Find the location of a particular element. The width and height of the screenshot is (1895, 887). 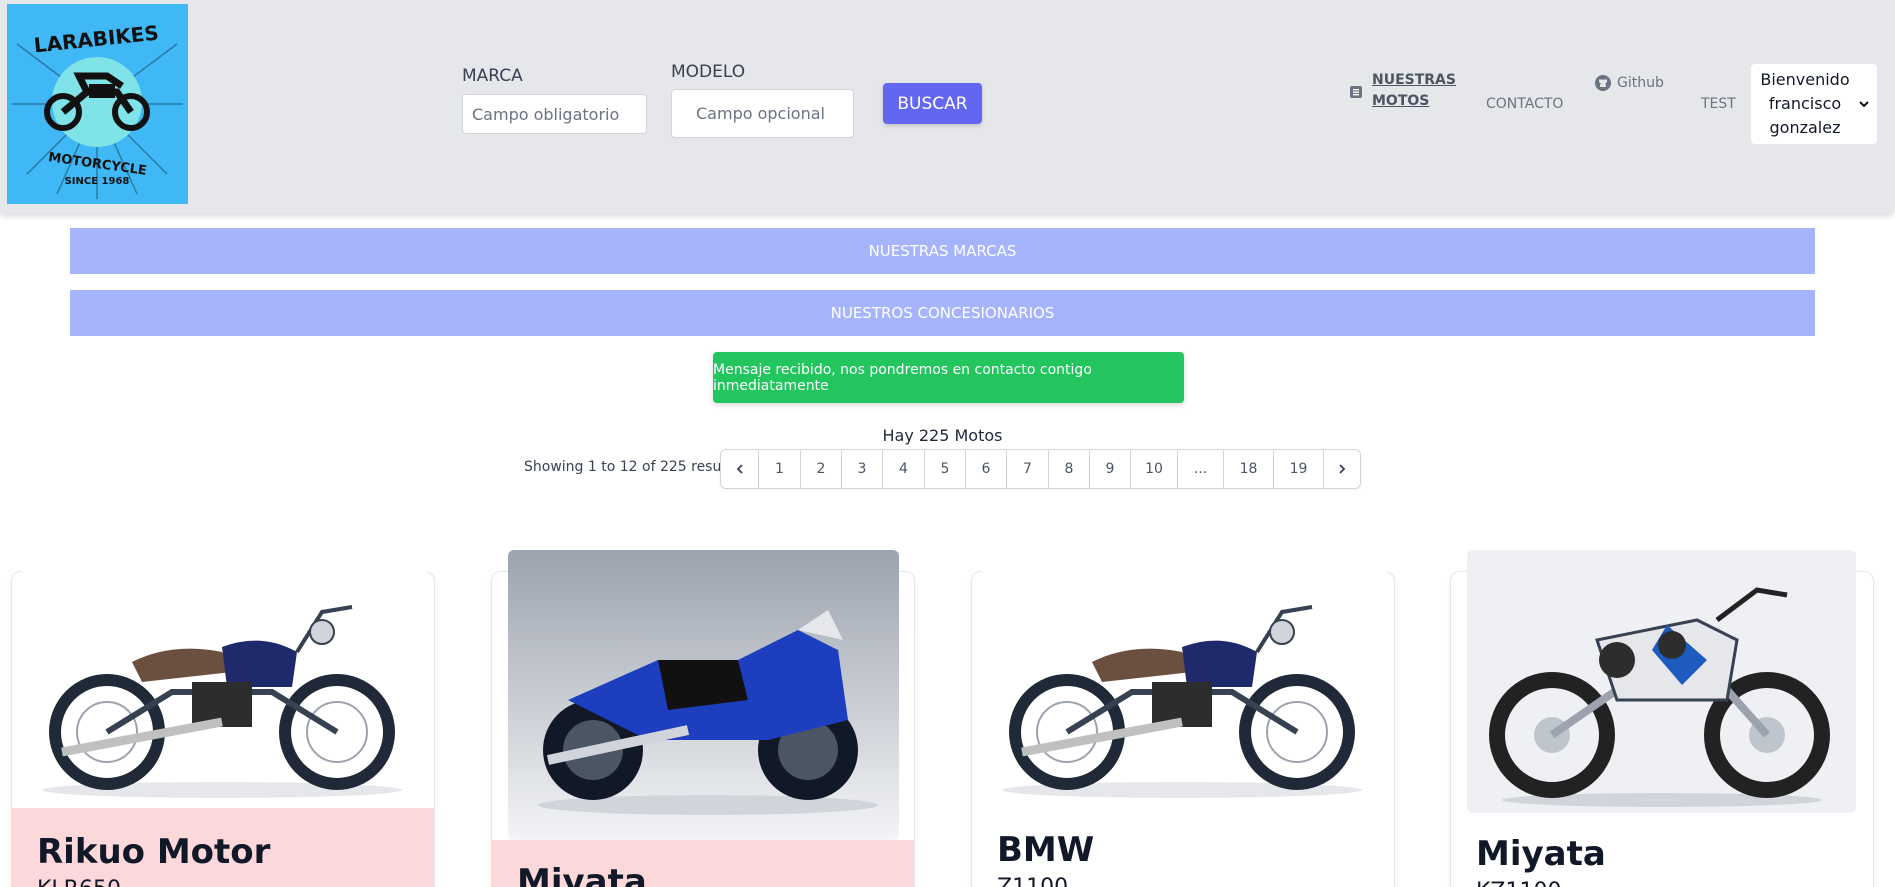

pagination: 1 2 3 4 5 6 7 8 9 10 ... 18 19 is located at coordinates (1040, 469).